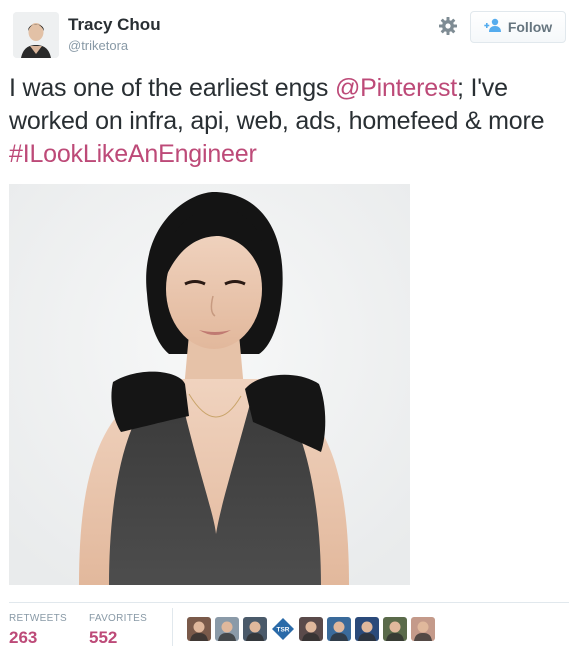  Describe the element at coordinates (133, 154) in the screenshot. I see `hashtag-link: #ILookLikeAnEngineer` at that location.